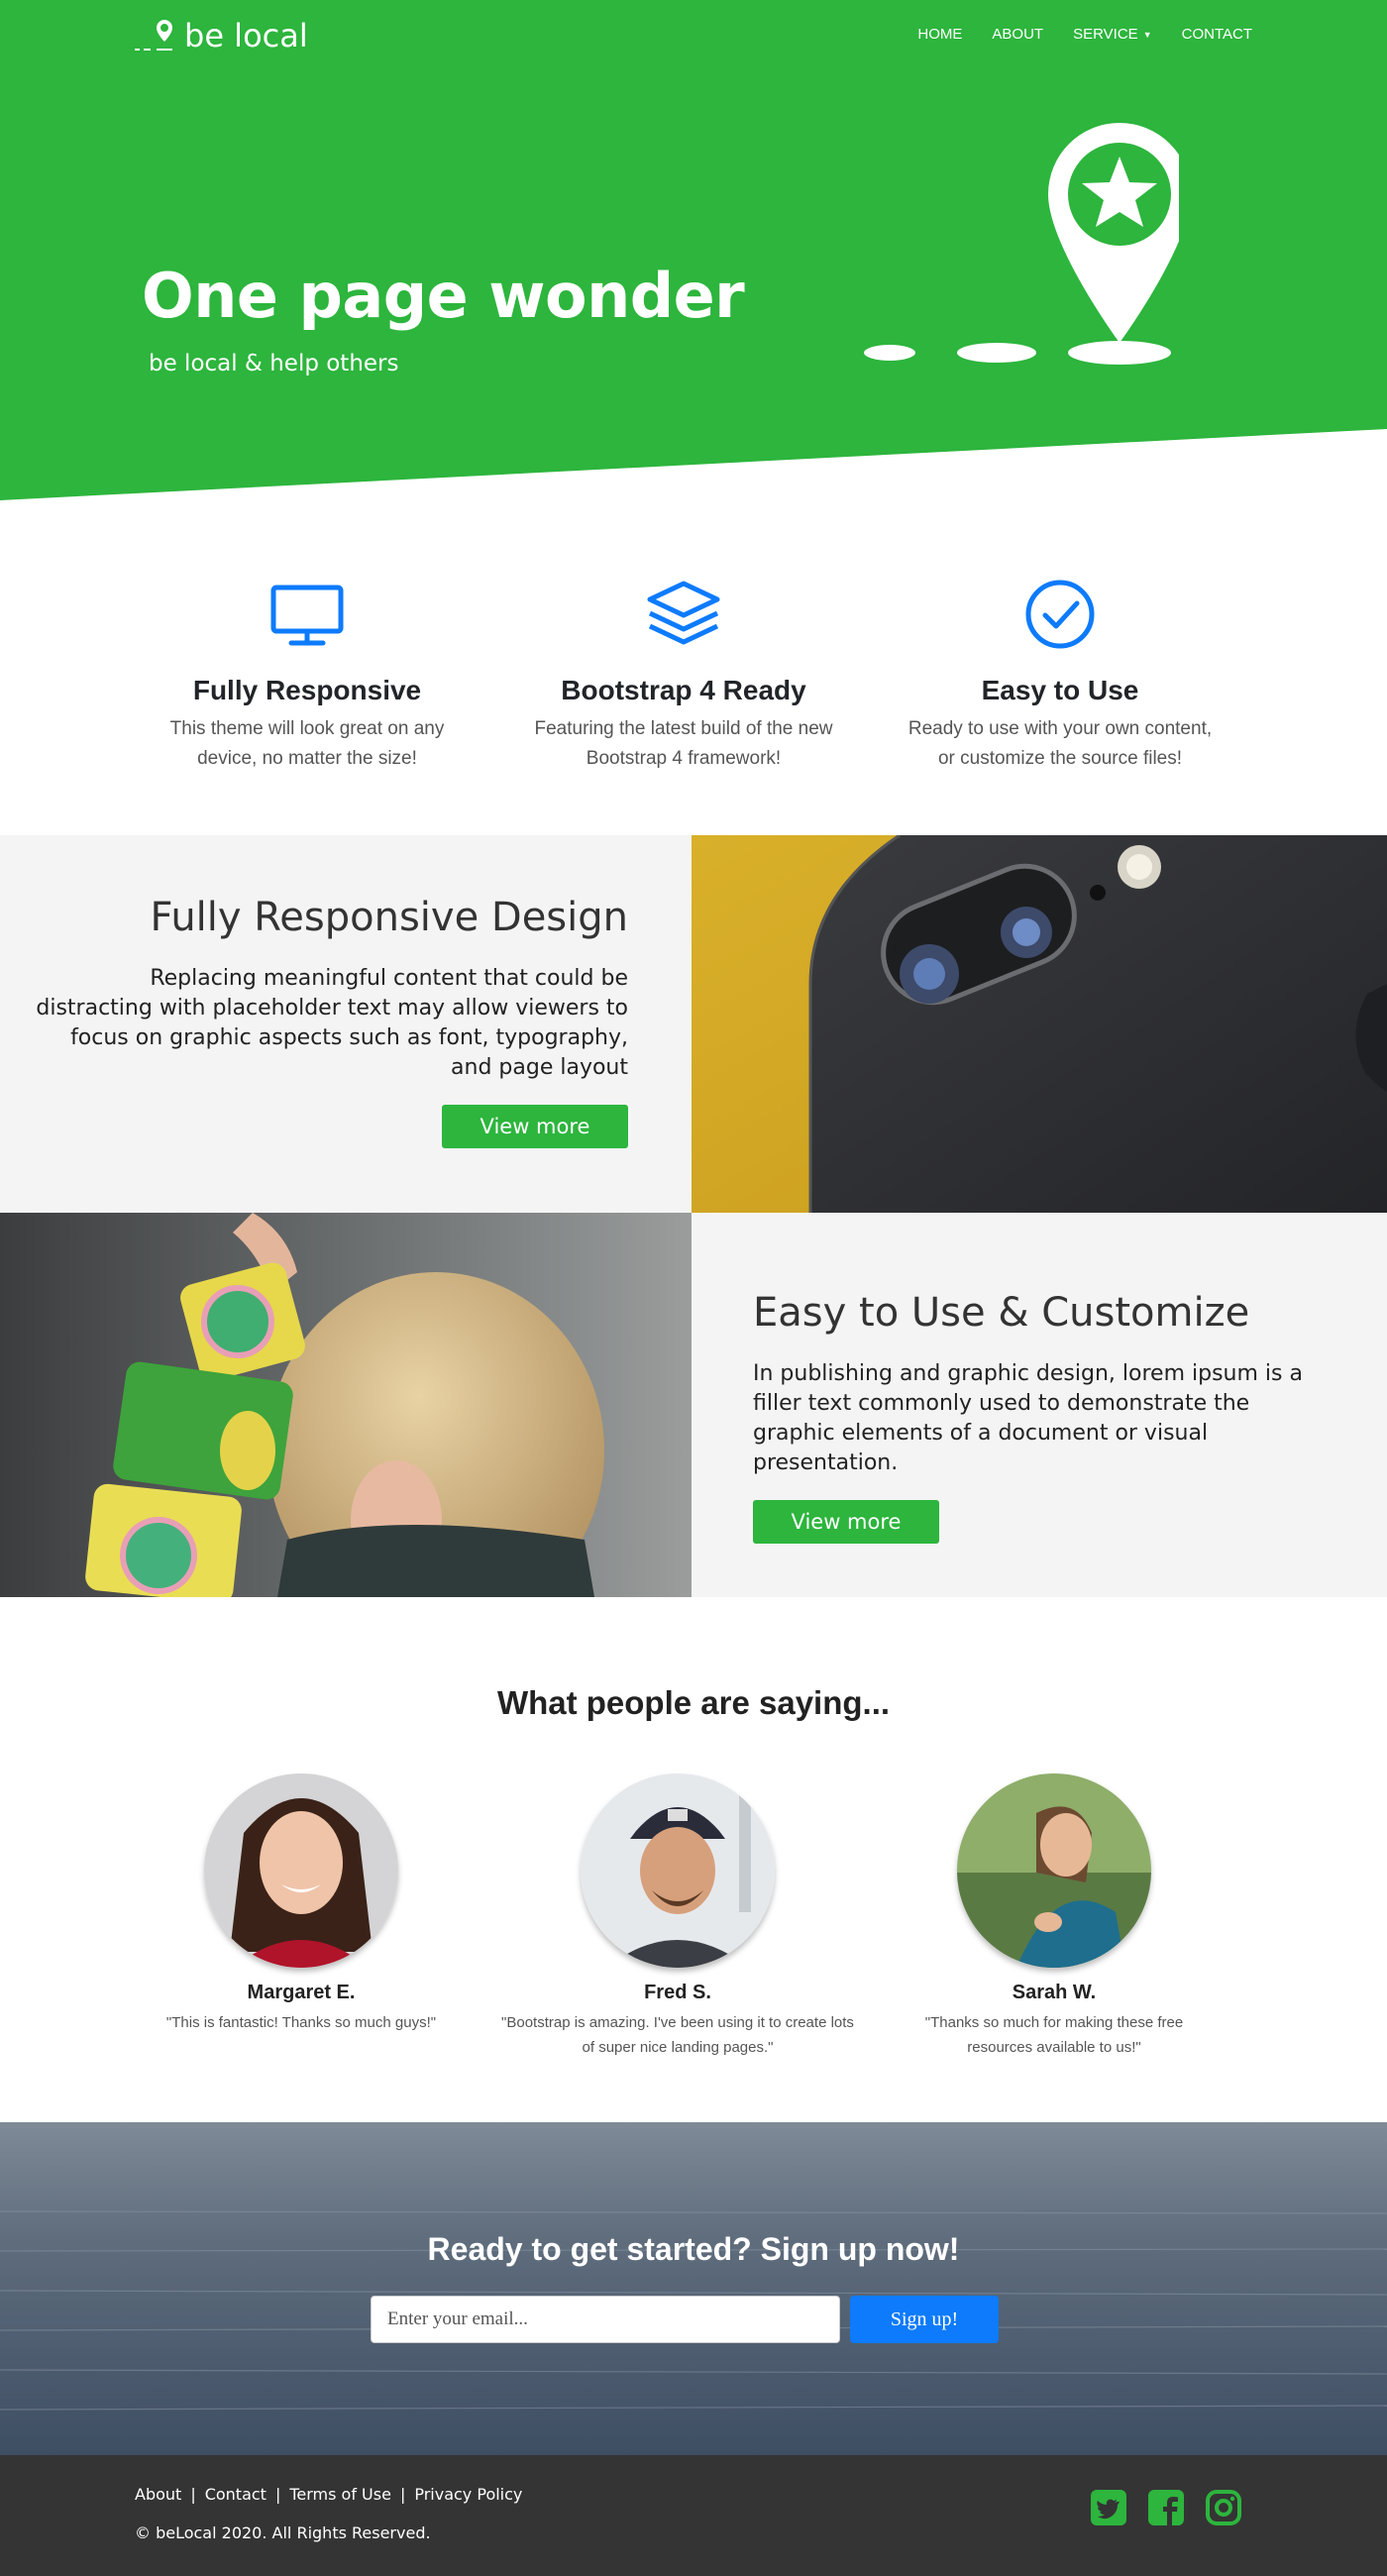  What do you see at coordinates (153, 35) in the screenshot?
I see `logo-pin-icon` at bounding box center [153, 35].